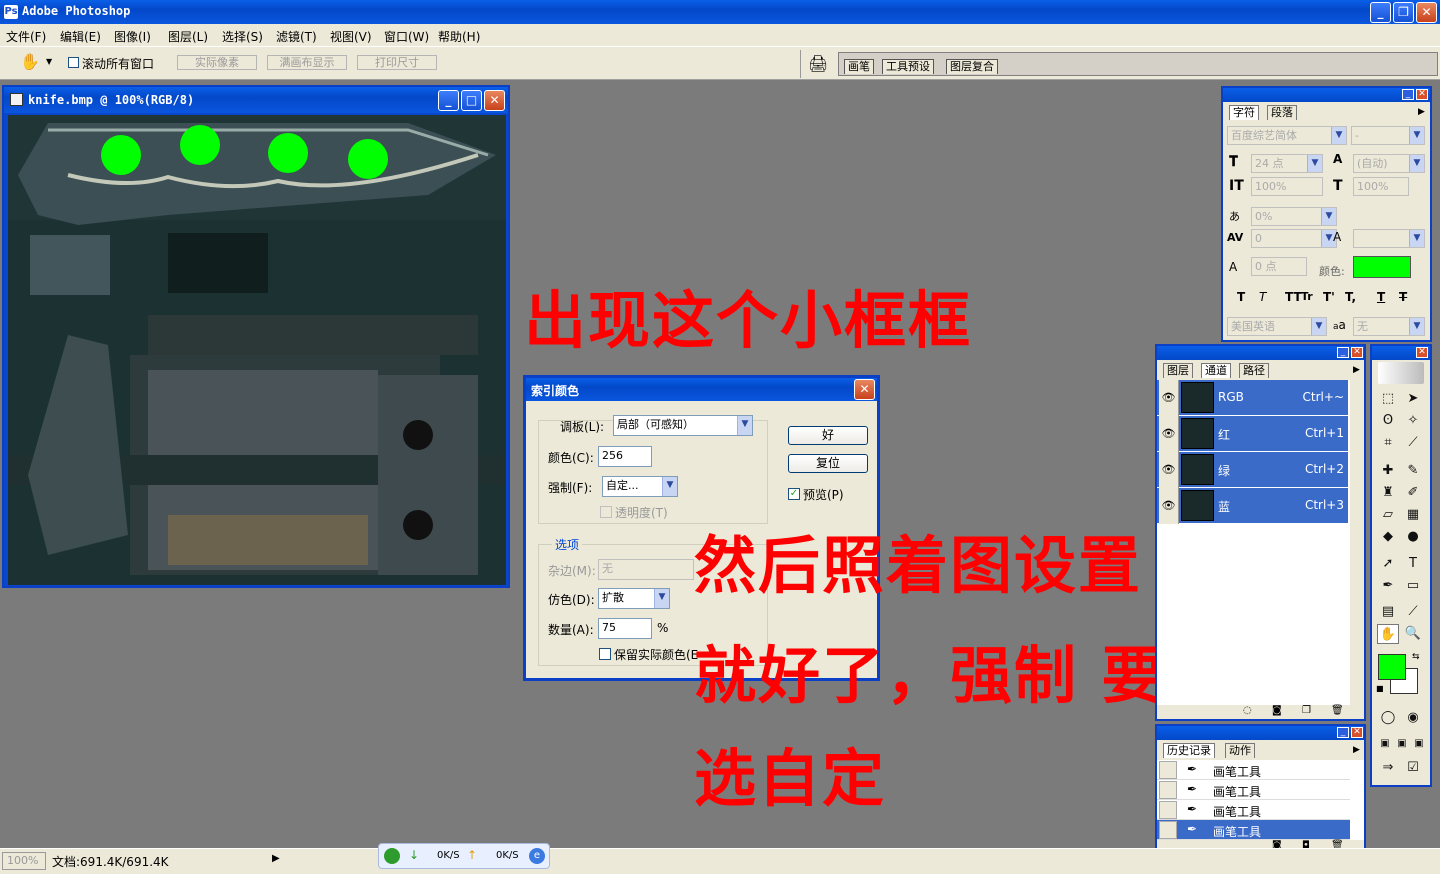 This screenshot has width=1440, height=874. I want to click on strikethrough-button: T, so click(1403, 297).